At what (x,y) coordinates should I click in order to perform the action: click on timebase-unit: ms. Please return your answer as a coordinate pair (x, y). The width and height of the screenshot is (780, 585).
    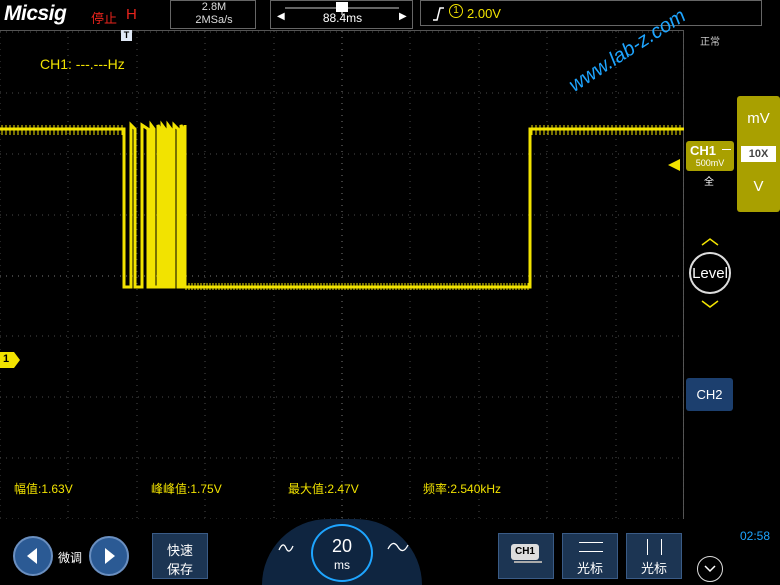
    Looking at the image, I should click on (342, 565).